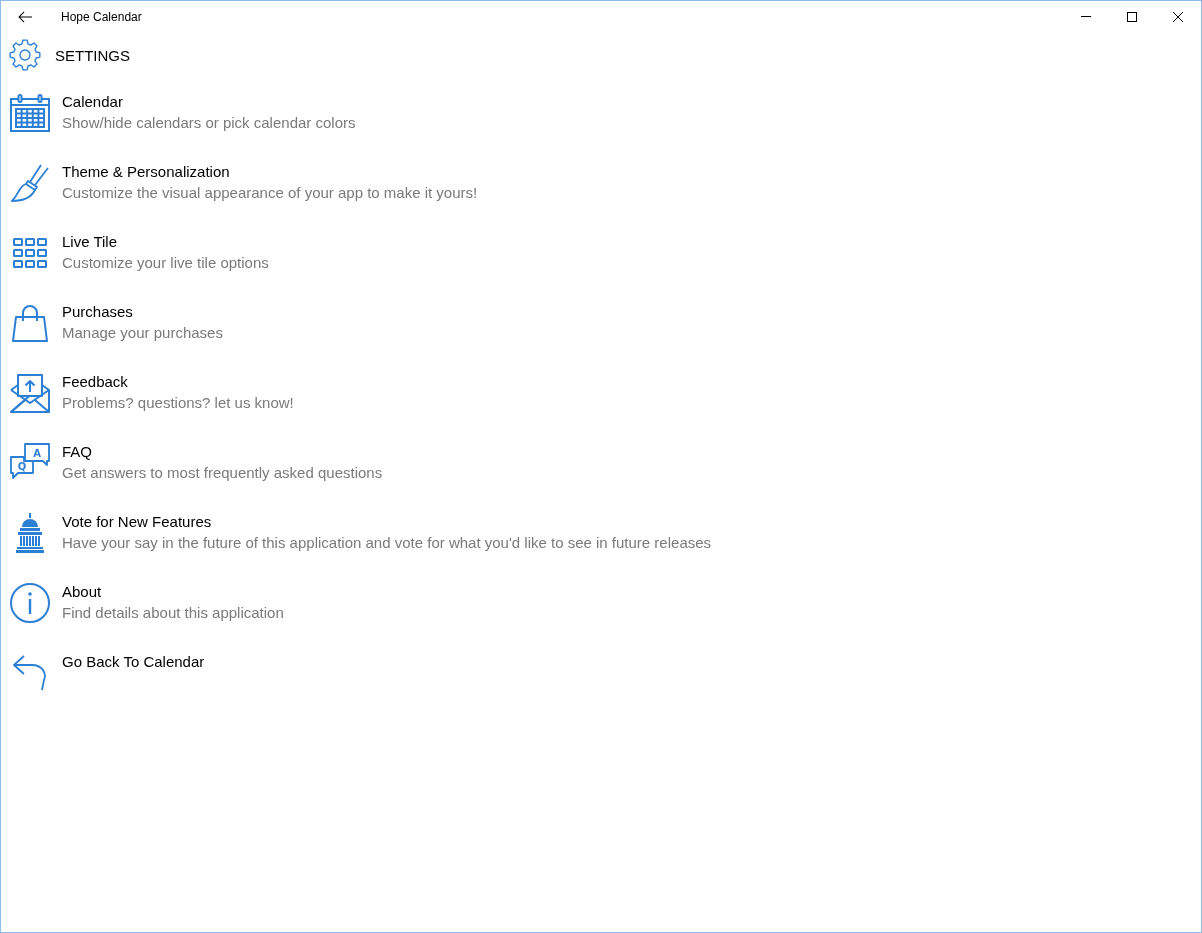 Image resolution: width=1202 pixels, height=933 pixels. What do you see at coordinates (30, 183) in the screenshot?
I see `paintbrush-icon` at bounding box center [30, 183].